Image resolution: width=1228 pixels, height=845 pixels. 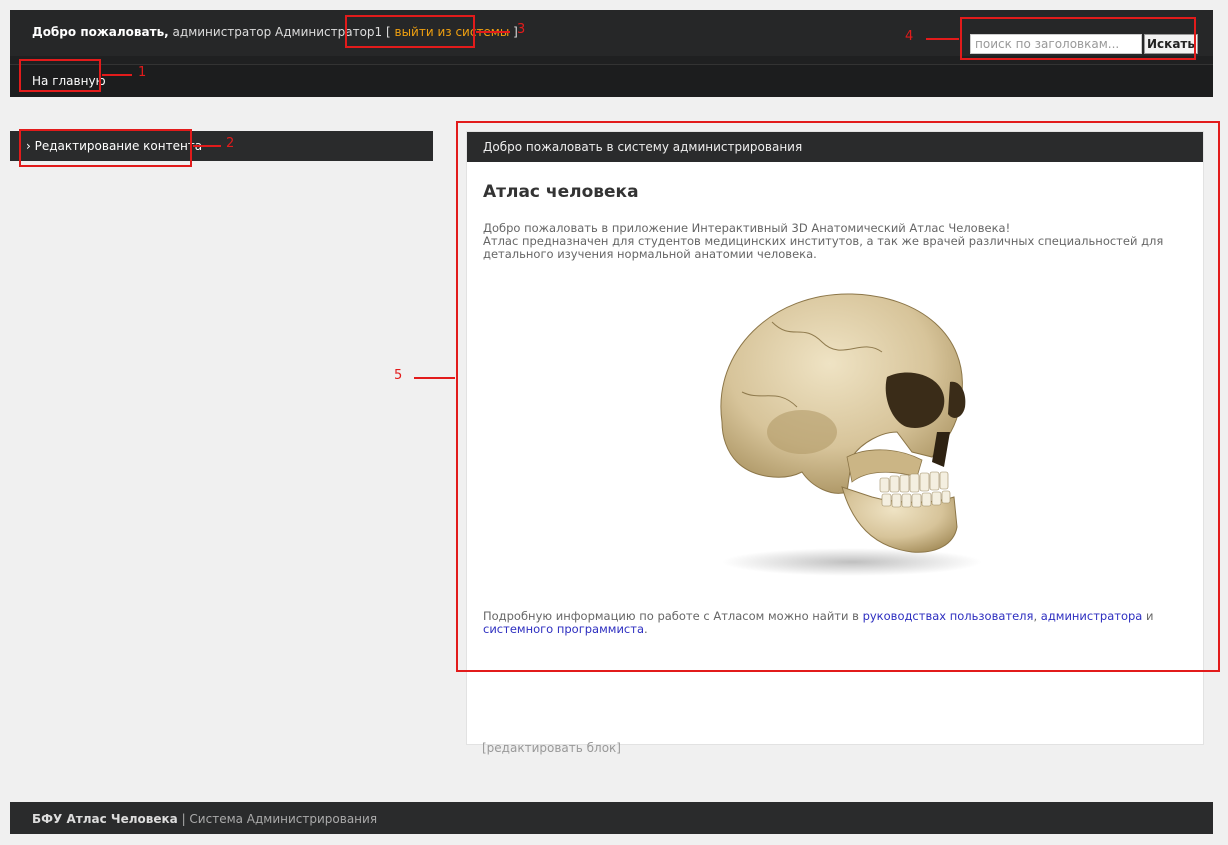 I want to click on annotation-number-3: 3, so click(x=521, y=29).